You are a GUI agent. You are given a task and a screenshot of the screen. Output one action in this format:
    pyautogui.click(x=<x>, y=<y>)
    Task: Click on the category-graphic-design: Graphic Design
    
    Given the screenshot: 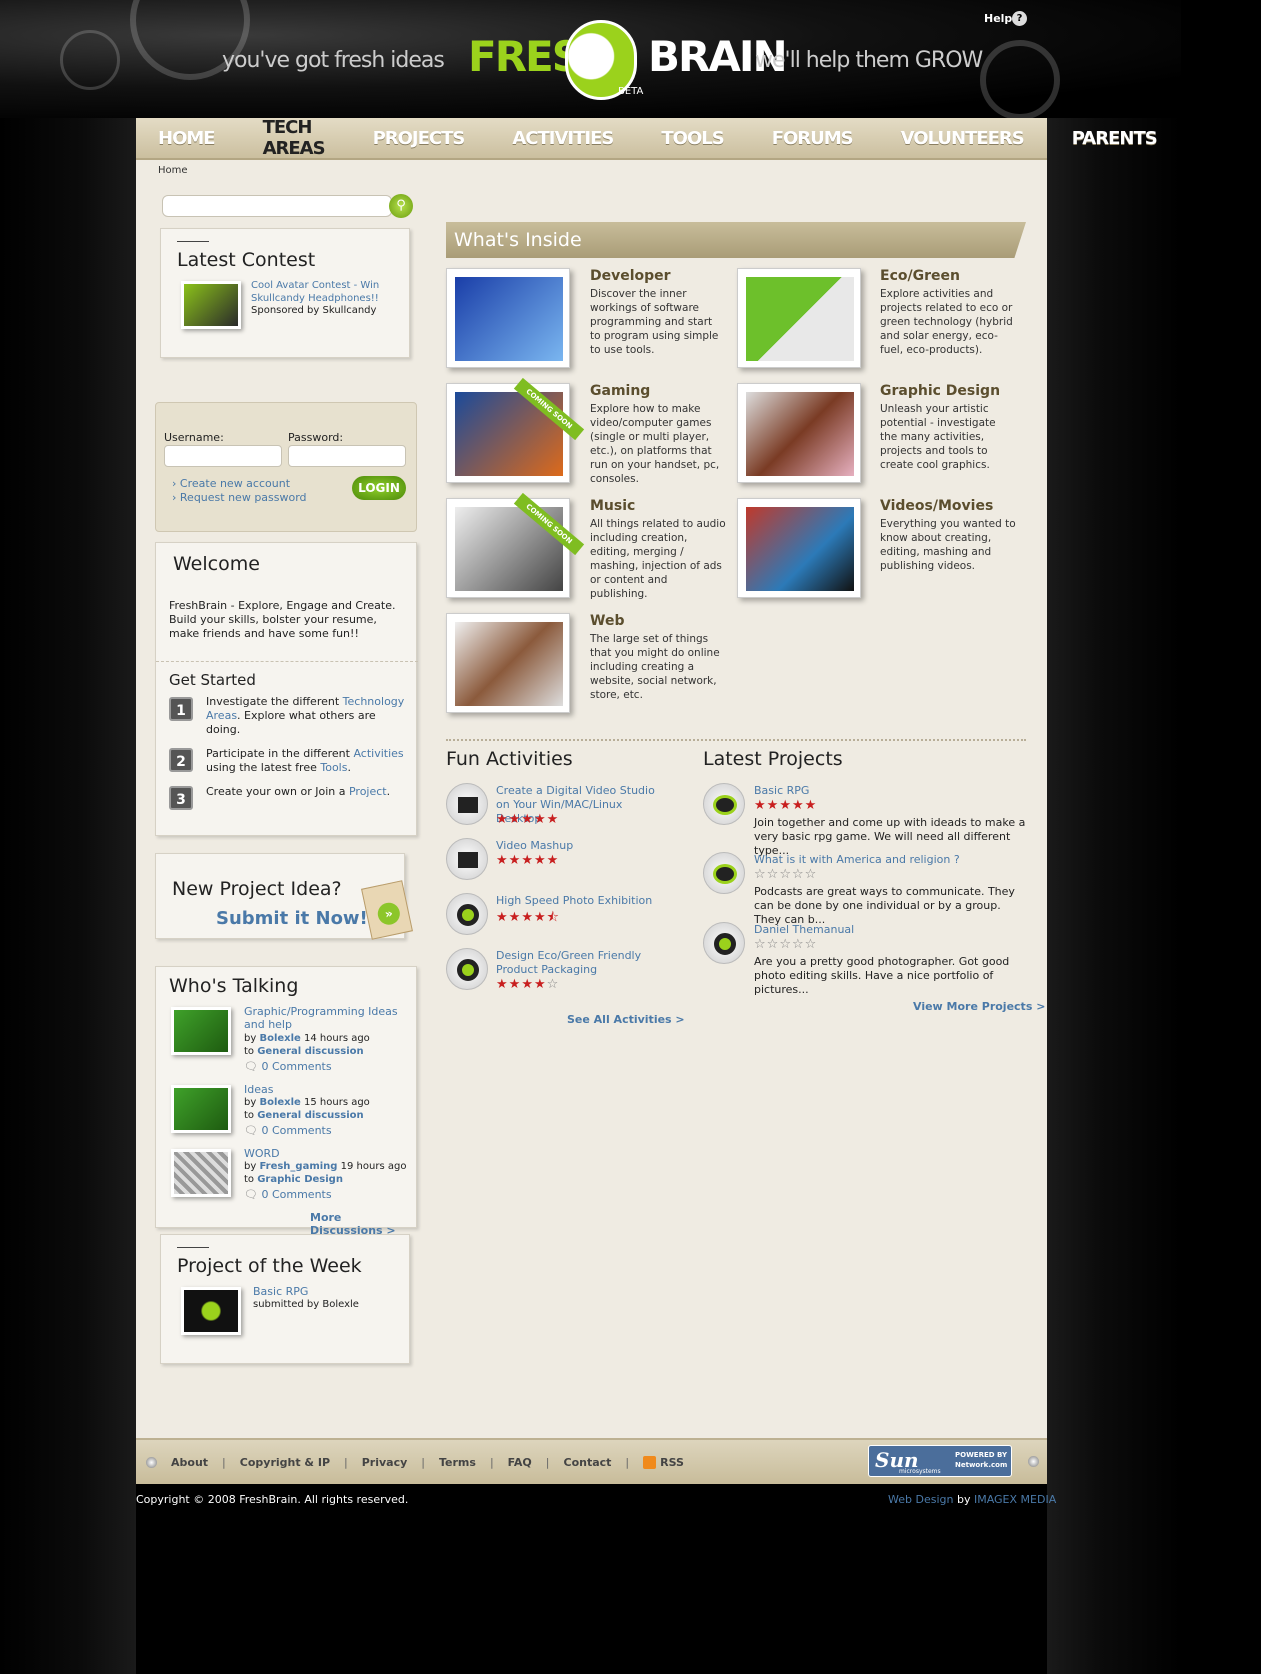 What is the action you would take?
    pyautogui.click(x=940, y=391)
    